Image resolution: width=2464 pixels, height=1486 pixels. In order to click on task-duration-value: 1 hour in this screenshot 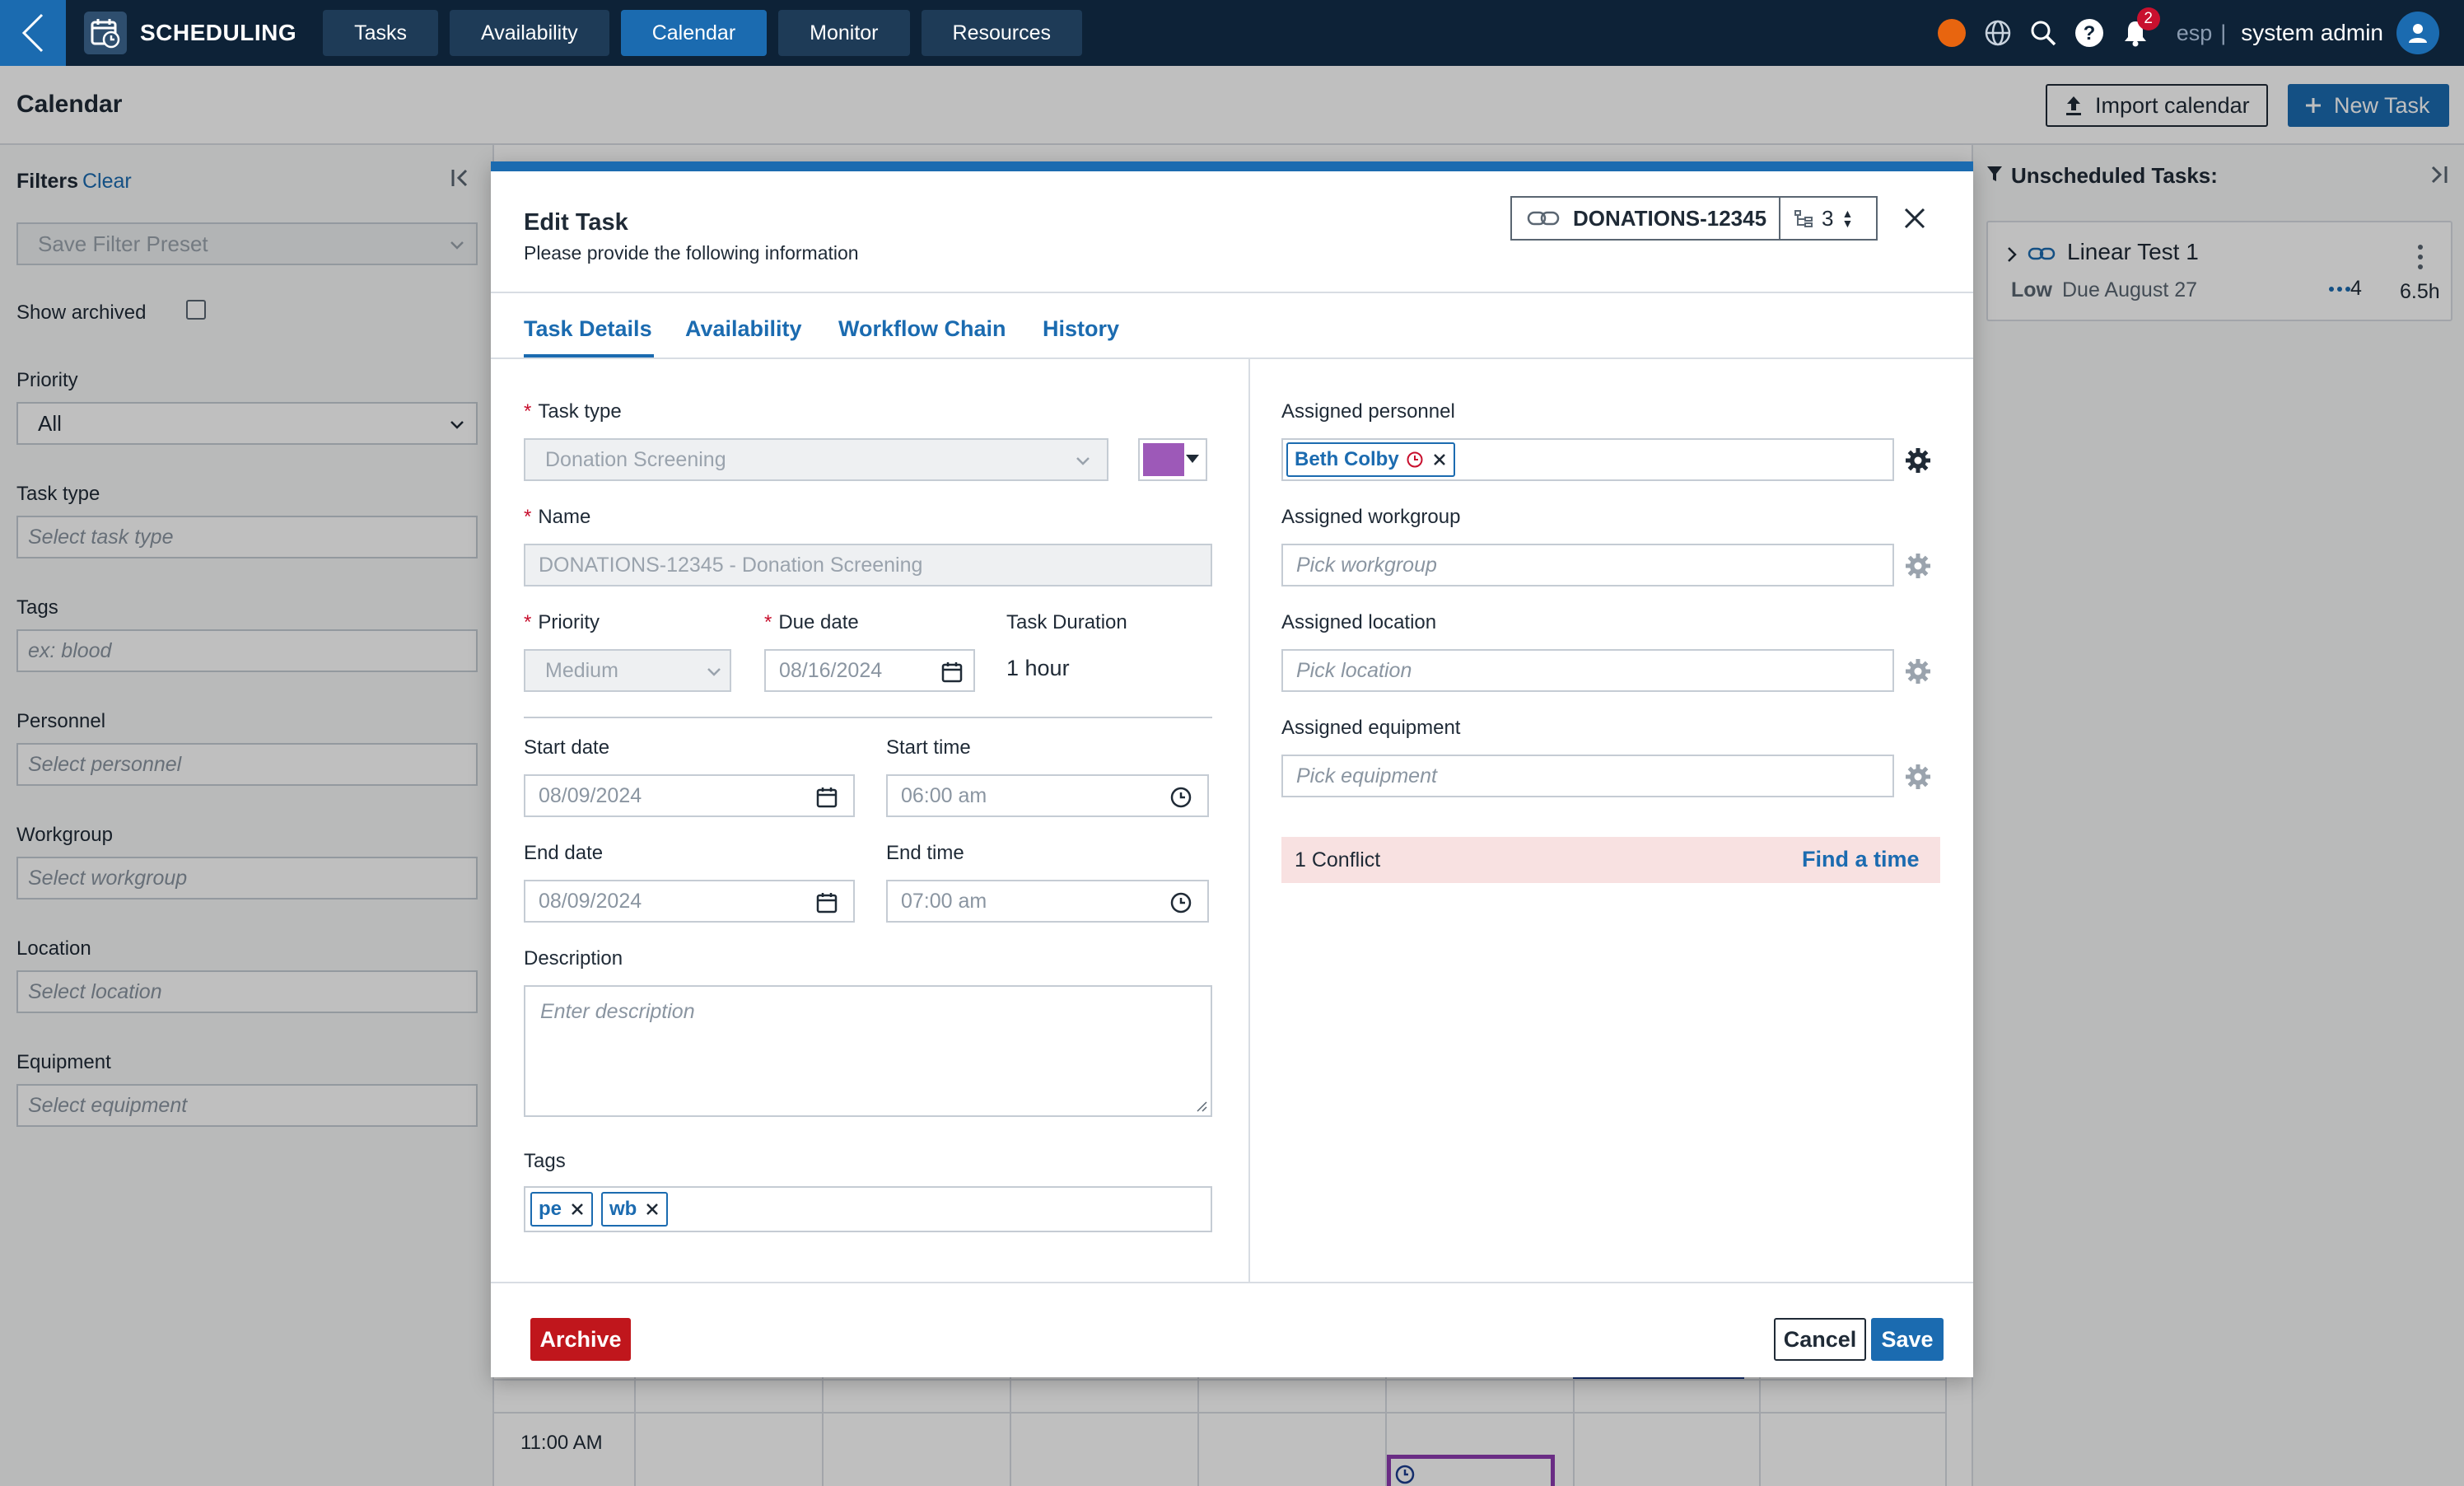, I will do `click(1038, 668)`.